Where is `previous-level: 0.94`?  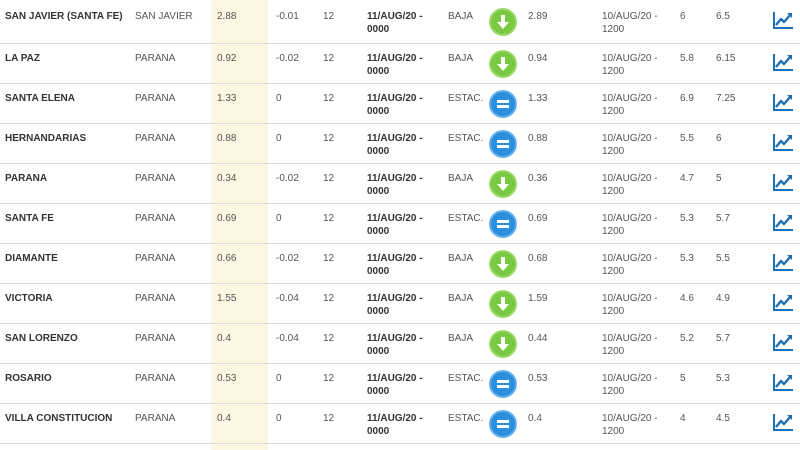 previous-level: 0.94 is located at coordinates (538, 58).